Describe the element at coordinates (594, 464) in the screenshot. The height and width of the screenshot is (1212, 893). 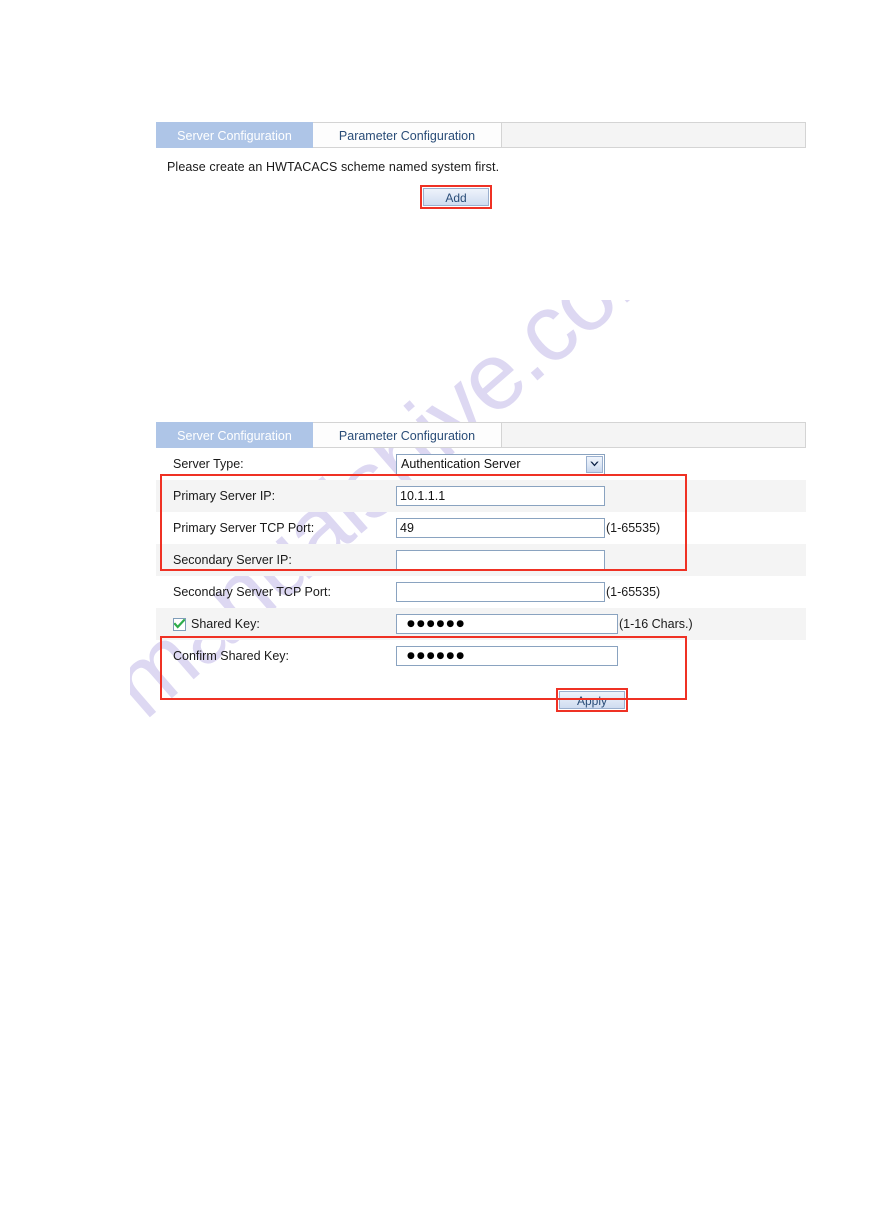
I see `chevron-down-icon` at that location.